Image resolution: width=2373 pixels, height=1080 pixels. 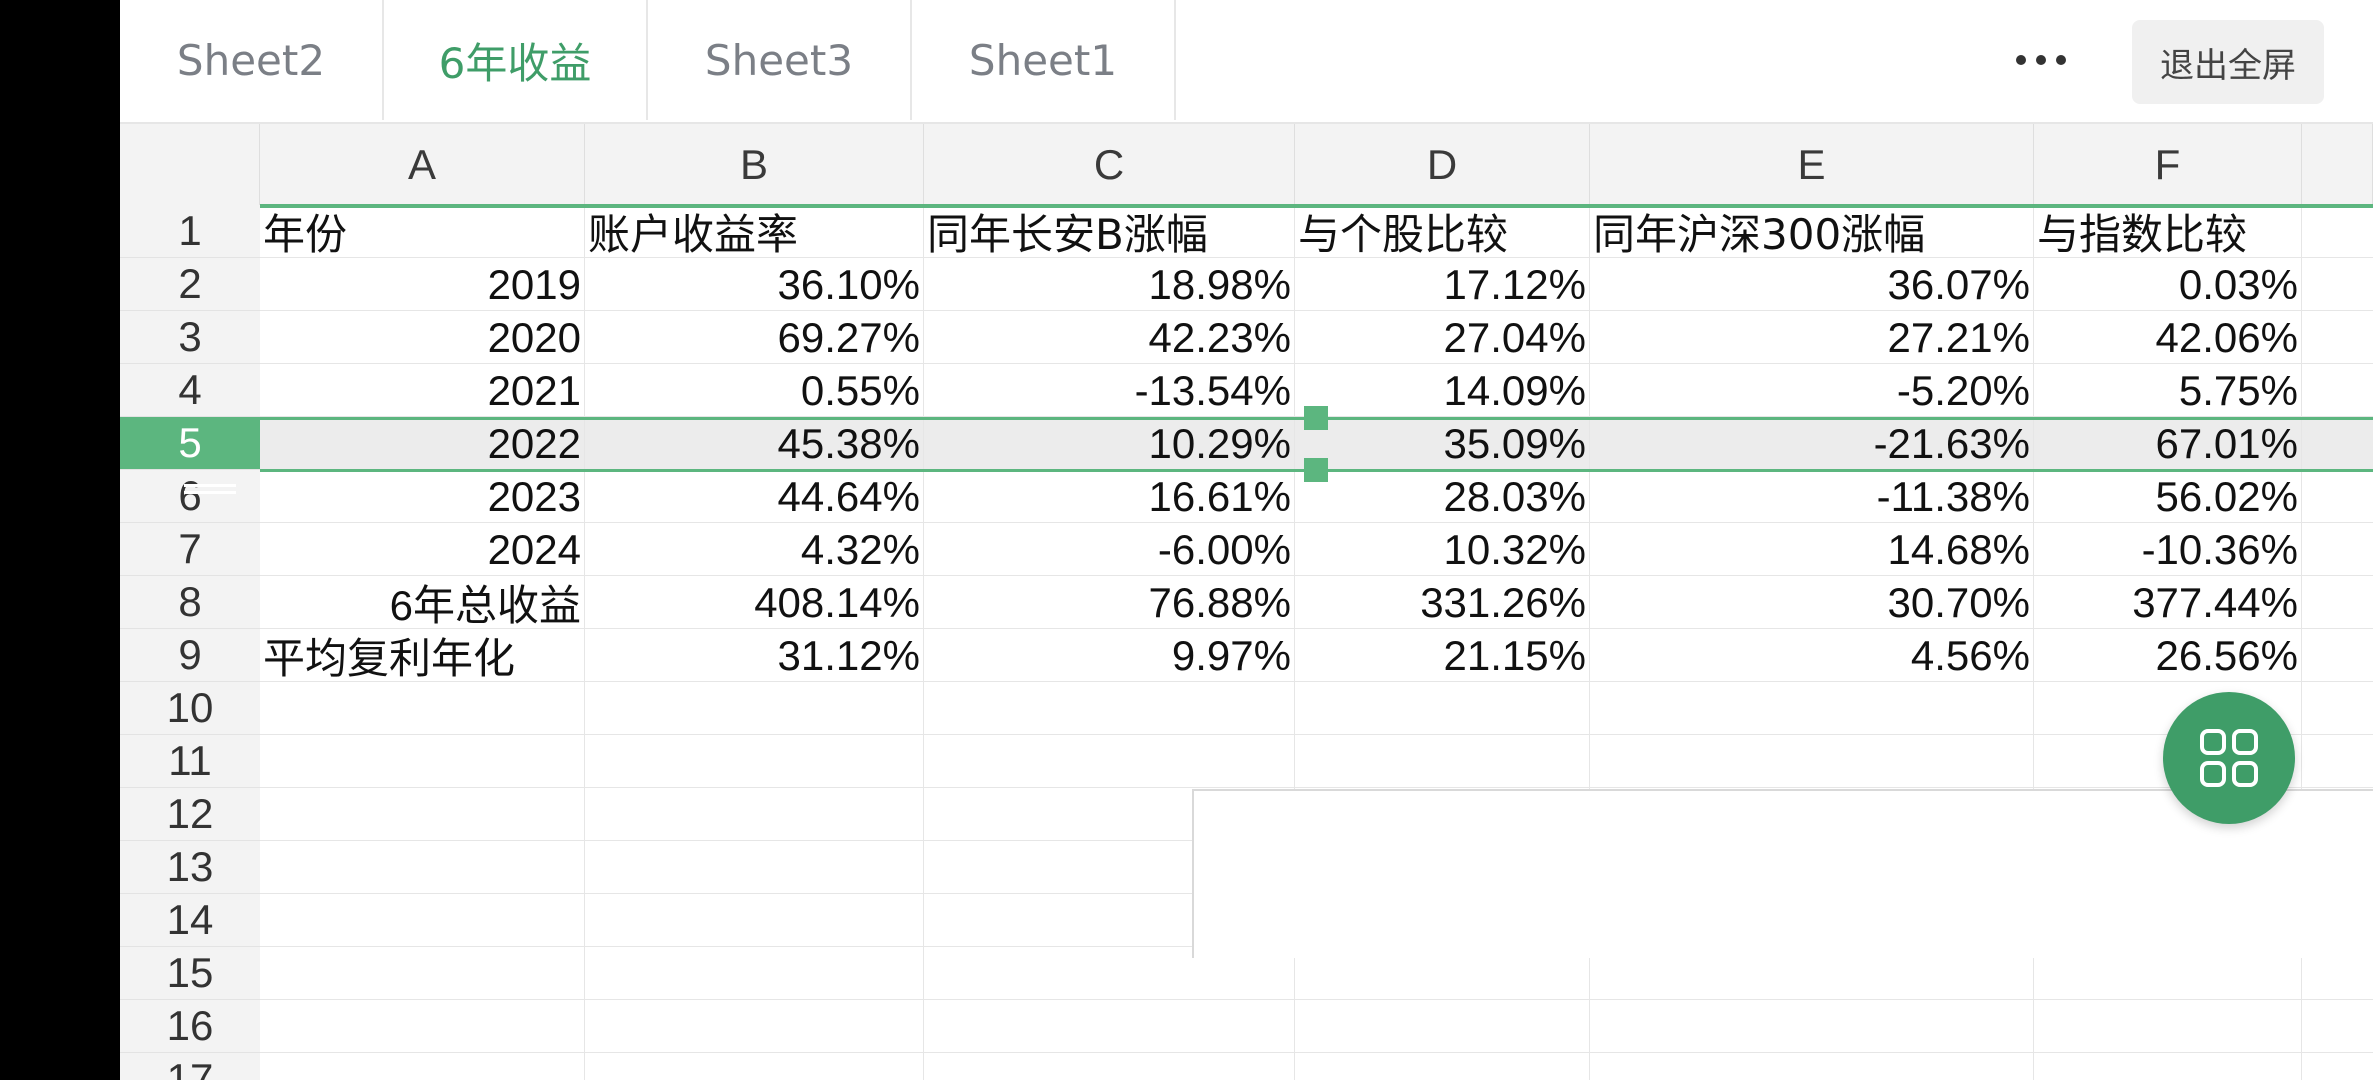 I want to click on cell-a3: 2020, so click(x=422, y=337).